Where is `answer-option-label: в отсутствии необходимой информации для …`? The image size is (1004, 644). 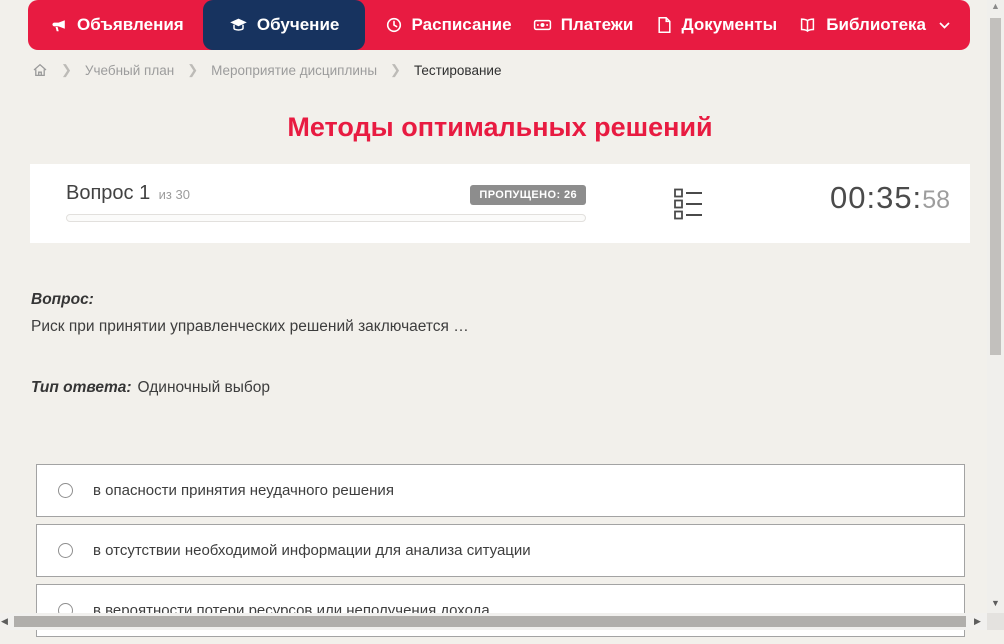
answer-option-label: в отсутствии необходимой информации для … is located at coordinates (312, 550).